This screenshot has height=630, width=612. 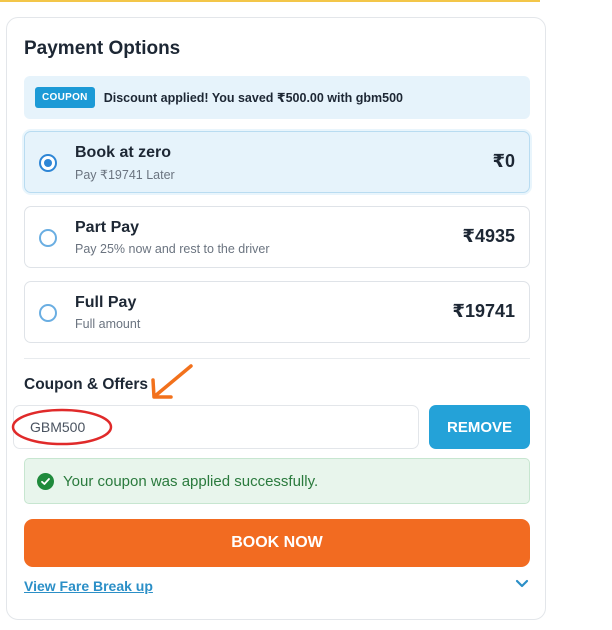 I want to click on coupon-success-message: Your coupon was applied successfully., so click(x=277, y=481).